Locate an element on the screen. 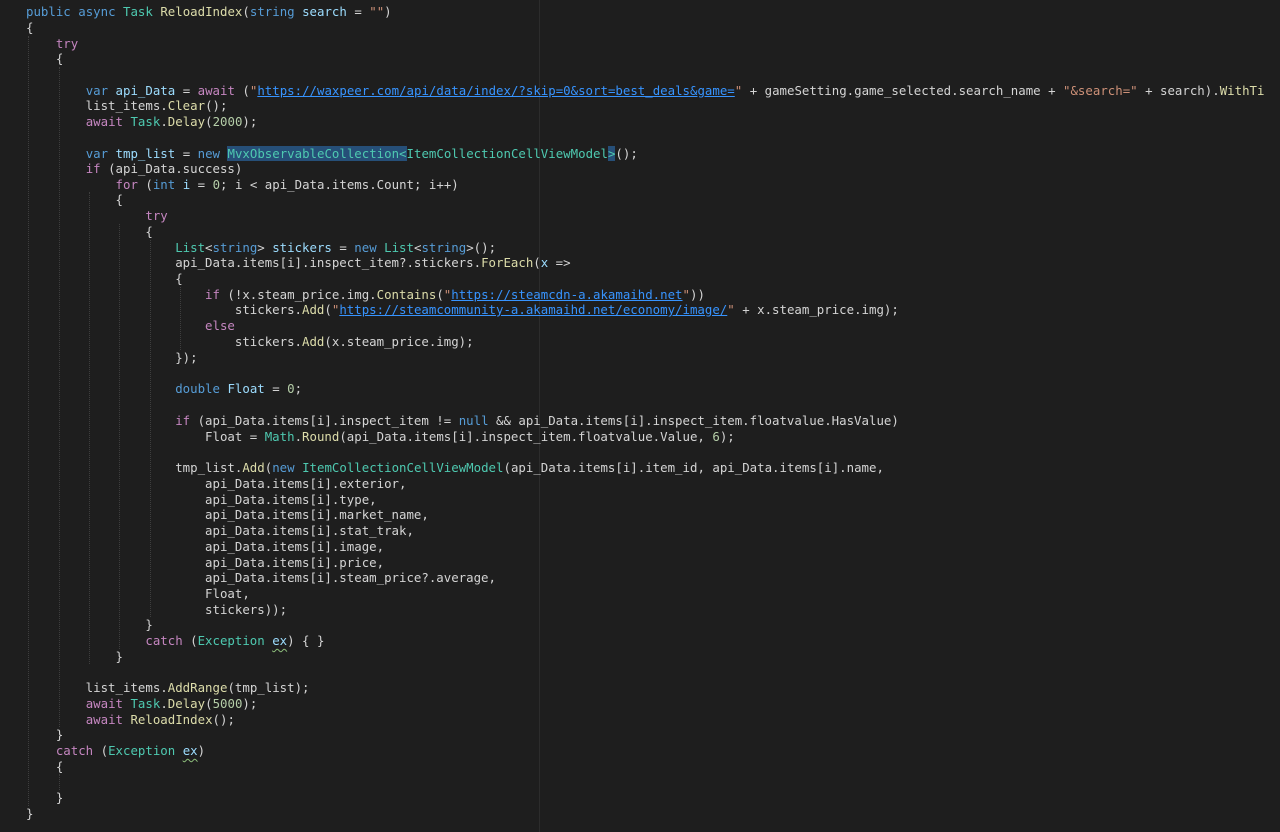 This screenshot has width=1280, height=832. code-token: Clear is located at coordinates (186, 105).